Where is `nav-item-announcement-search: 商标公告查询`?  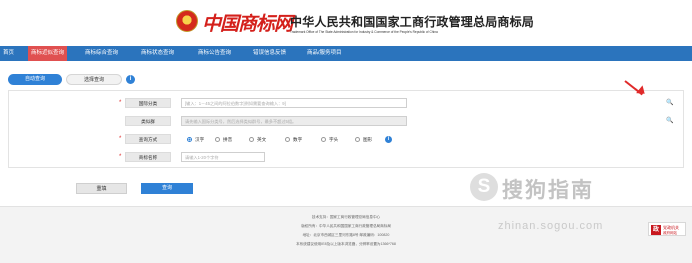 nav-item-announcement-search: 商标公告查询 is located at coordinates (214, 53).